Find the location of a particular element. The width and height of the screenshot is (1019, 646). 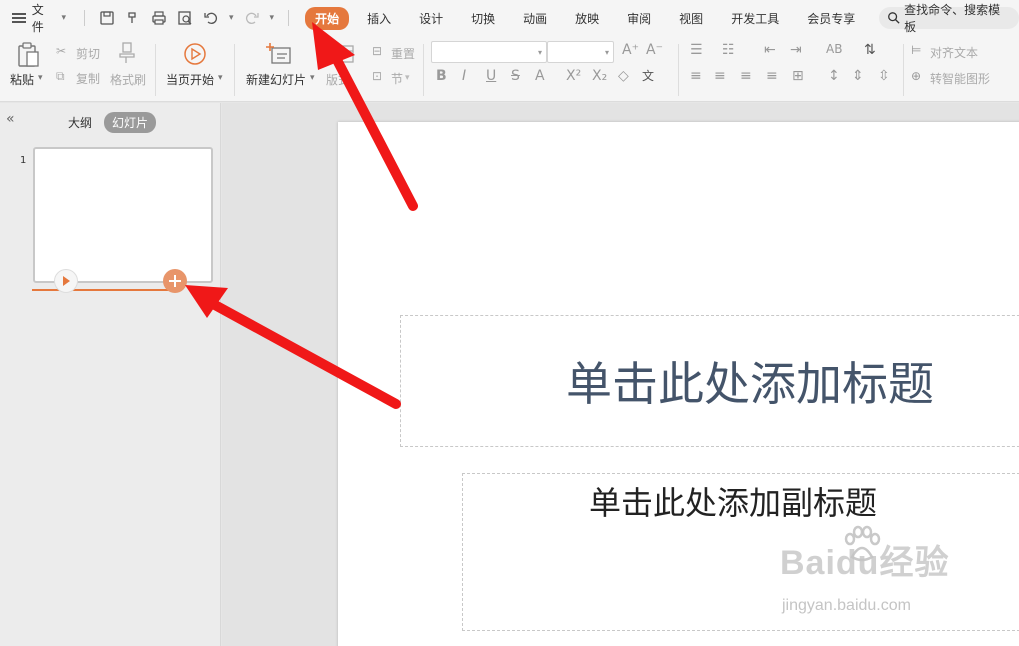

text-direction-icon: ⇳ is located at coordinates (884, 76).